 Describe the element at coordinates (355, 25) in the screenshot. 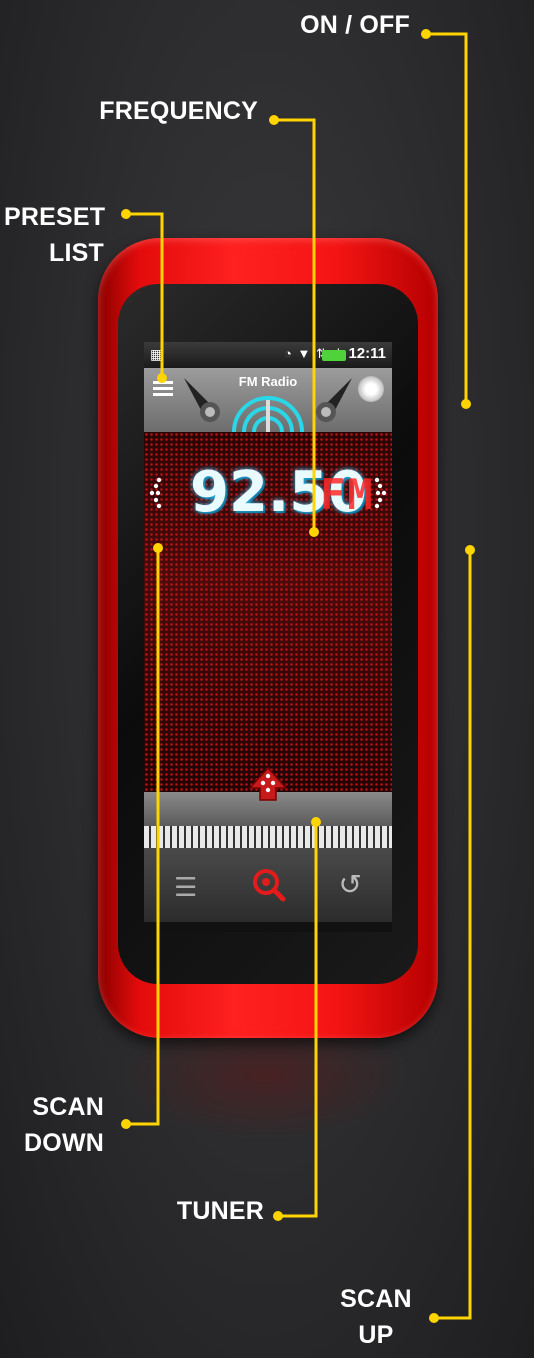

I see `on-off-label: ON / OFF` at that location.